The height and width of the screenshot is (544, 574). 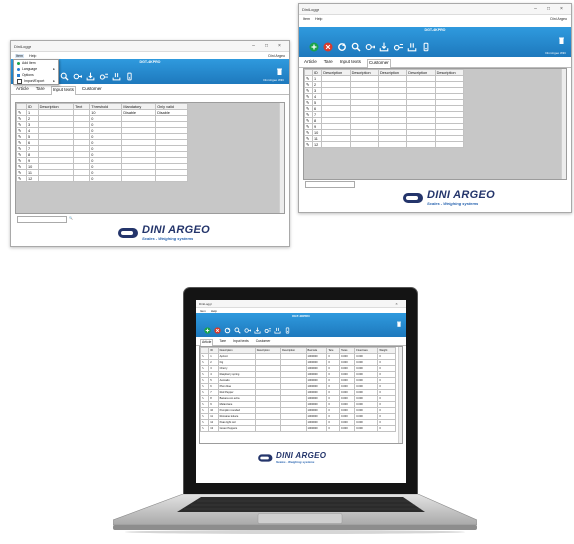 What do you see at coordinates (82, 178) in the screenshot?
I see `text-cell` at bounding box center [82, 178].